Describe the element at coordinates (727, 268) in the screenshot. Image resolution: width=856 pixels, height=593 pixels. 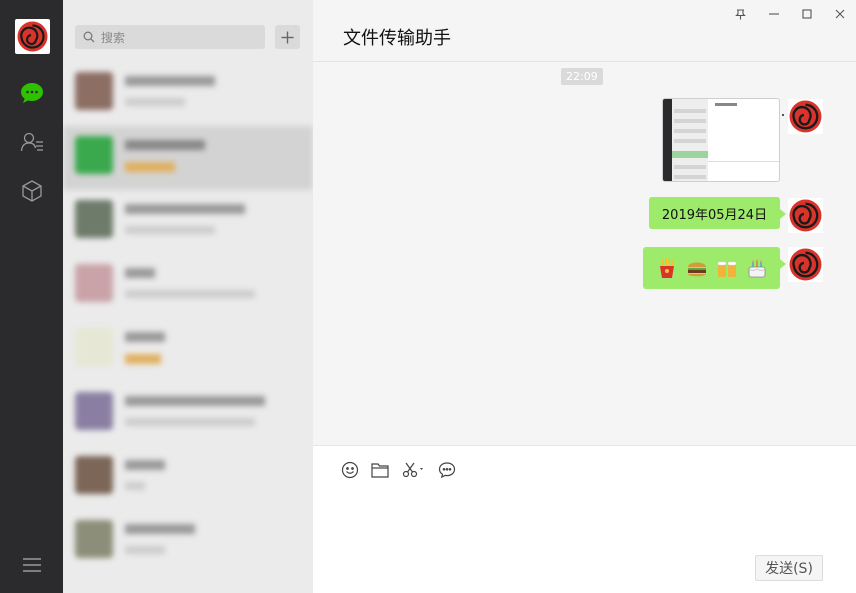
I see `beer-icon` at that location.